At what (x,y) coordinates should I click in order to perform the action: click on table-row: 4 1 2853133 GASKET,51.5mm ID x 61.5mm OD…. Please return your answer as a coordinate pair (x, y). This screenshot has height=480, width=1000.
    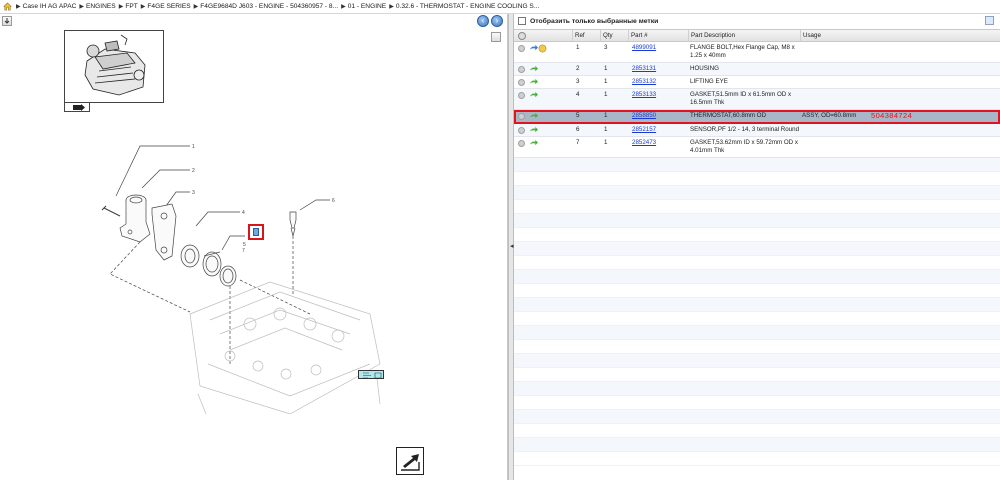
    Looking at the image, I should click on (757, 99).